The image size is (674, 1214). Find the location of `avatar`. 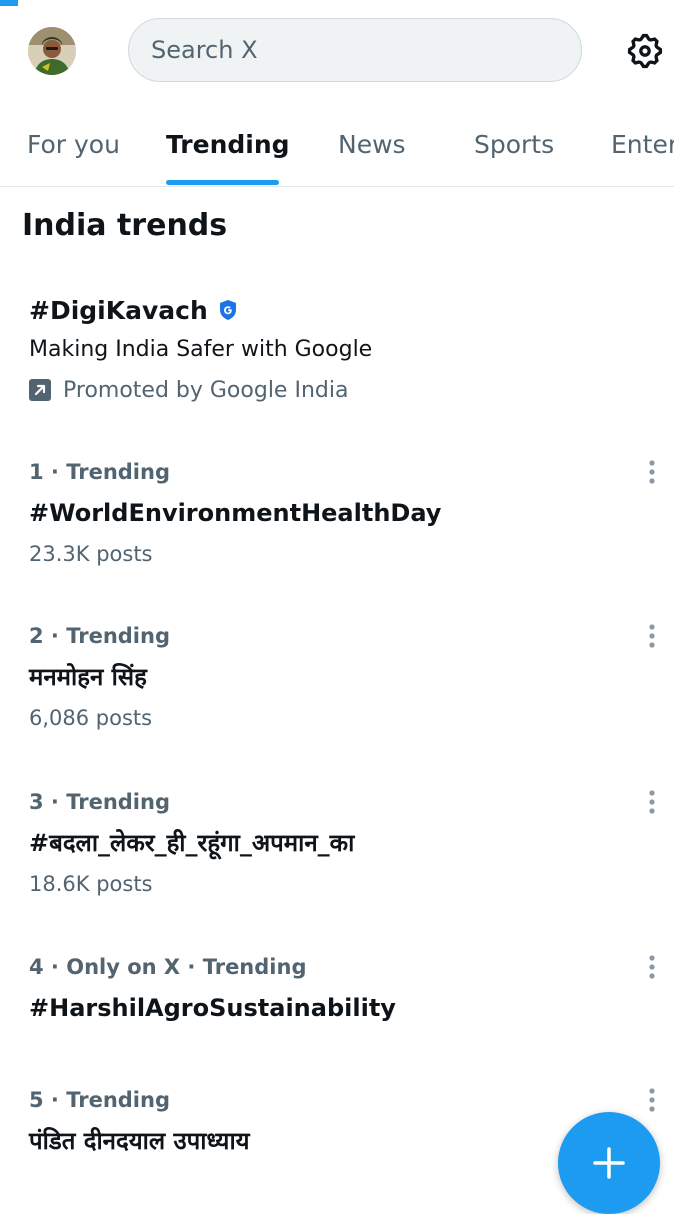

avatar is located at coordinates (52, 51).